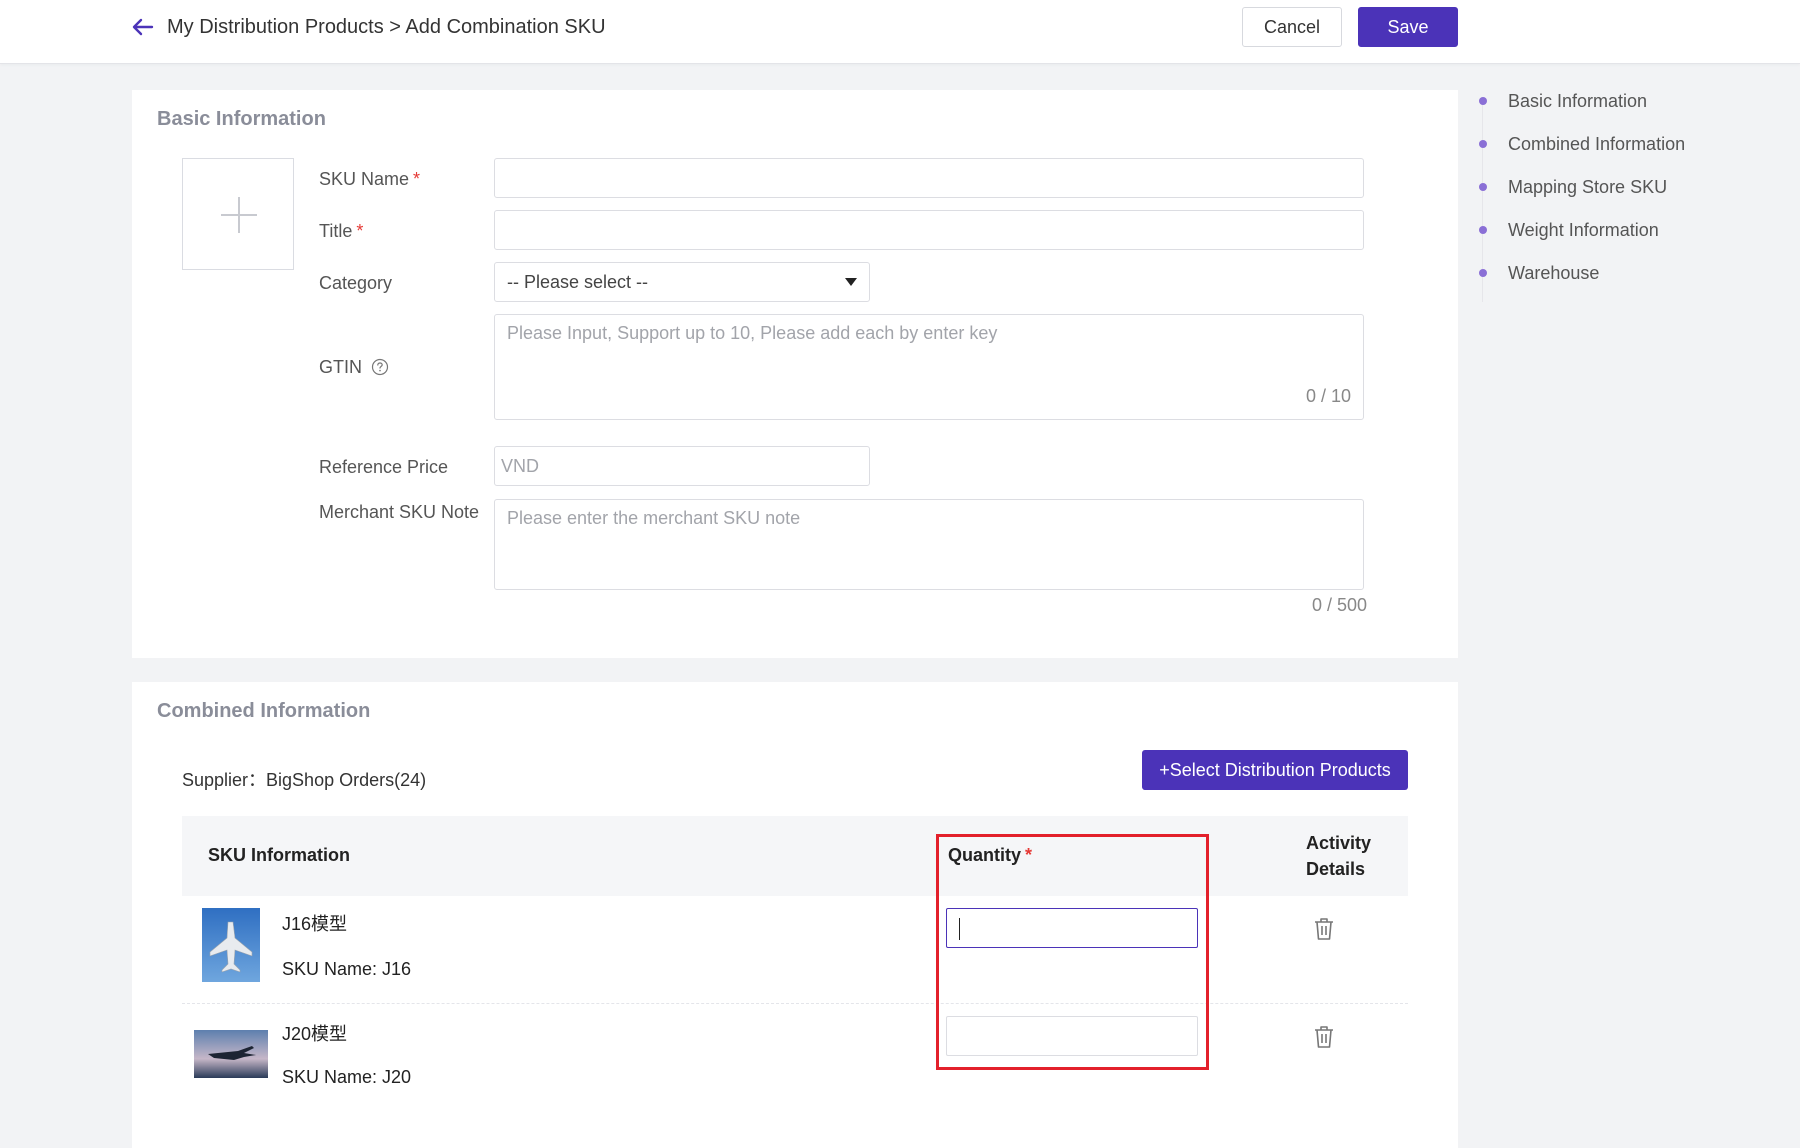 This screenshot has height=1148, width=1800. What do you see at coordinates (682, 282) in the screenshot?
I see `category-select: -- Please select --` at bounding box center [682, 282].